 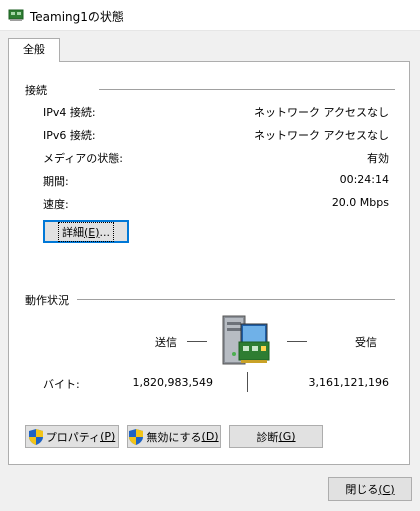 I want to click on disable-button: 無効にする (D), so click(x=174, y=436).